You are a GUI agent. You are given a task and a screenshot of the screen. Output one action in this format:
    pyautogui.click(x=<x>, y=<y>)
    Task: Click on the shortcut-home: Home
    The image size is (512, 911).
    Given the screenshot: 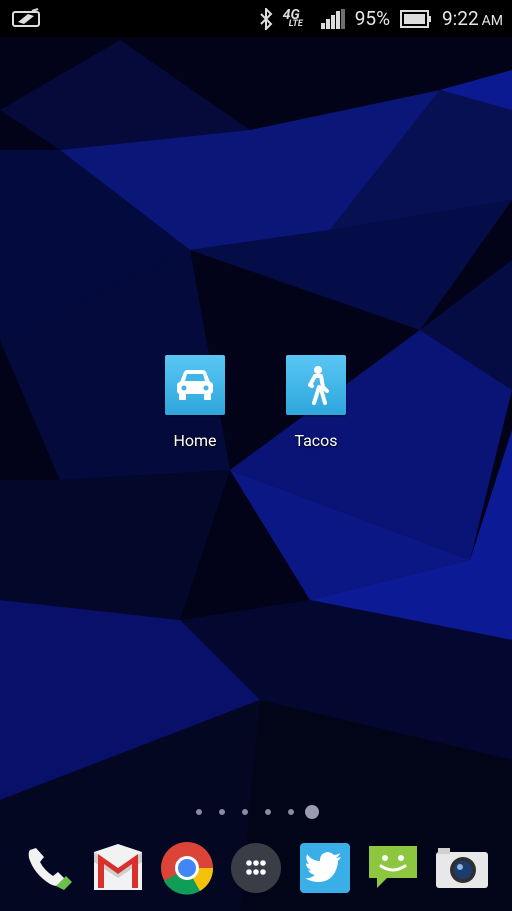 What is the action you would take?
    pyautogui.click(x=195, y=402)
    